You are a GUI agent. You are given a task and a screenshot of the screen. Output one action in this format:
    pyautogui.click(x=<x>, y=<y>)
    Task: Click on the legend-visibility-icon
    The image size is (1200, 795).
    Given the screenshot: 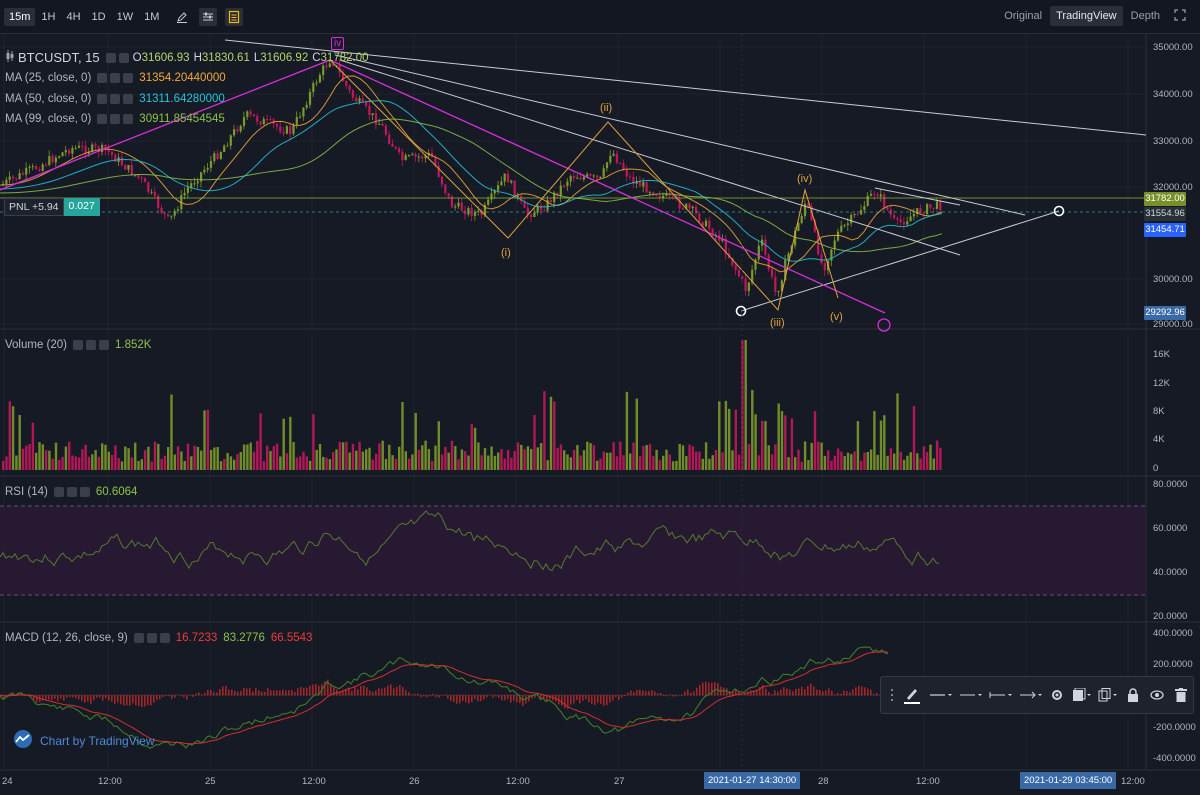 What is the action you would take?
    pyautogui.click(x=123, y=57)
    